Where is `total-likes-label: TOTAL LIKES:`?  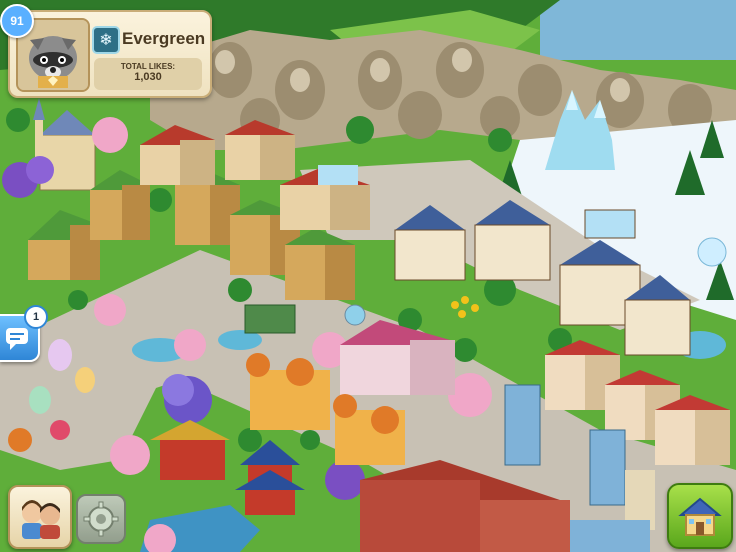 total-likes-label: TOTAL LIKES: is located at coordinates (148, 66).